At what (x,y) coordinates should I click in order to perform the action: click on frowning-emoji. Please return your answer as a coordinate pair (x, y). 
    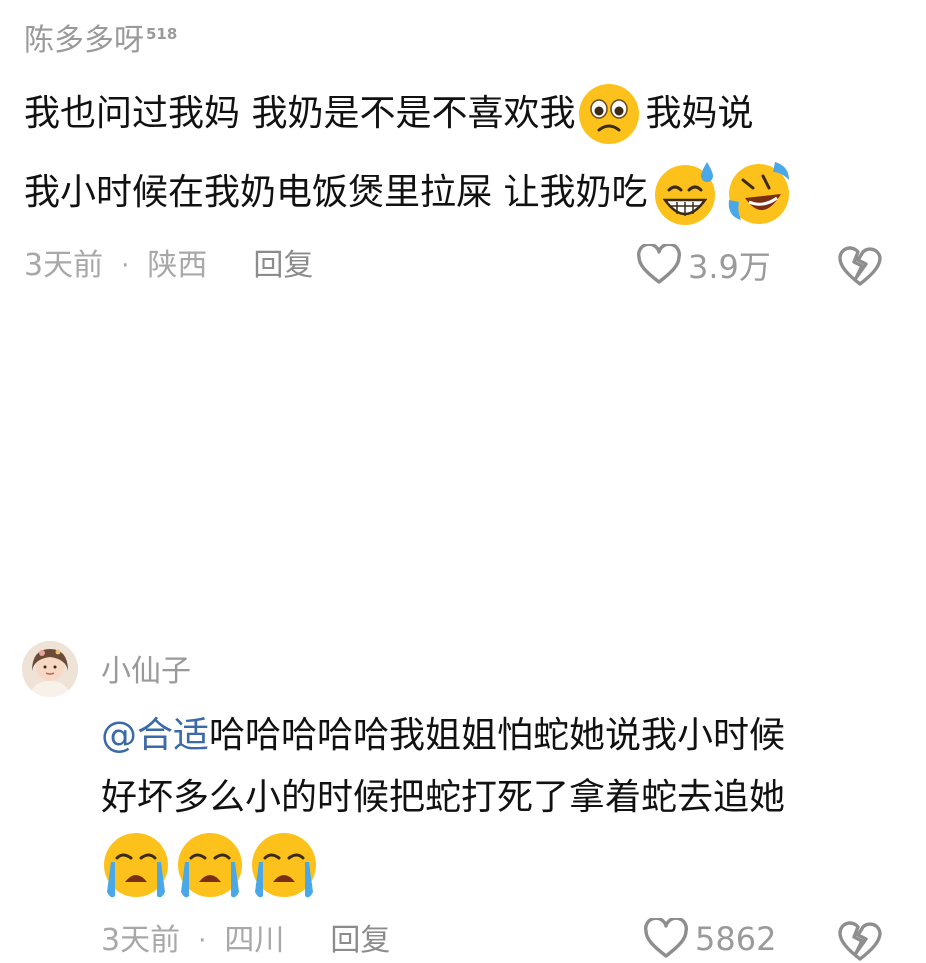
    Looking at the image, I should click on (609, 114).